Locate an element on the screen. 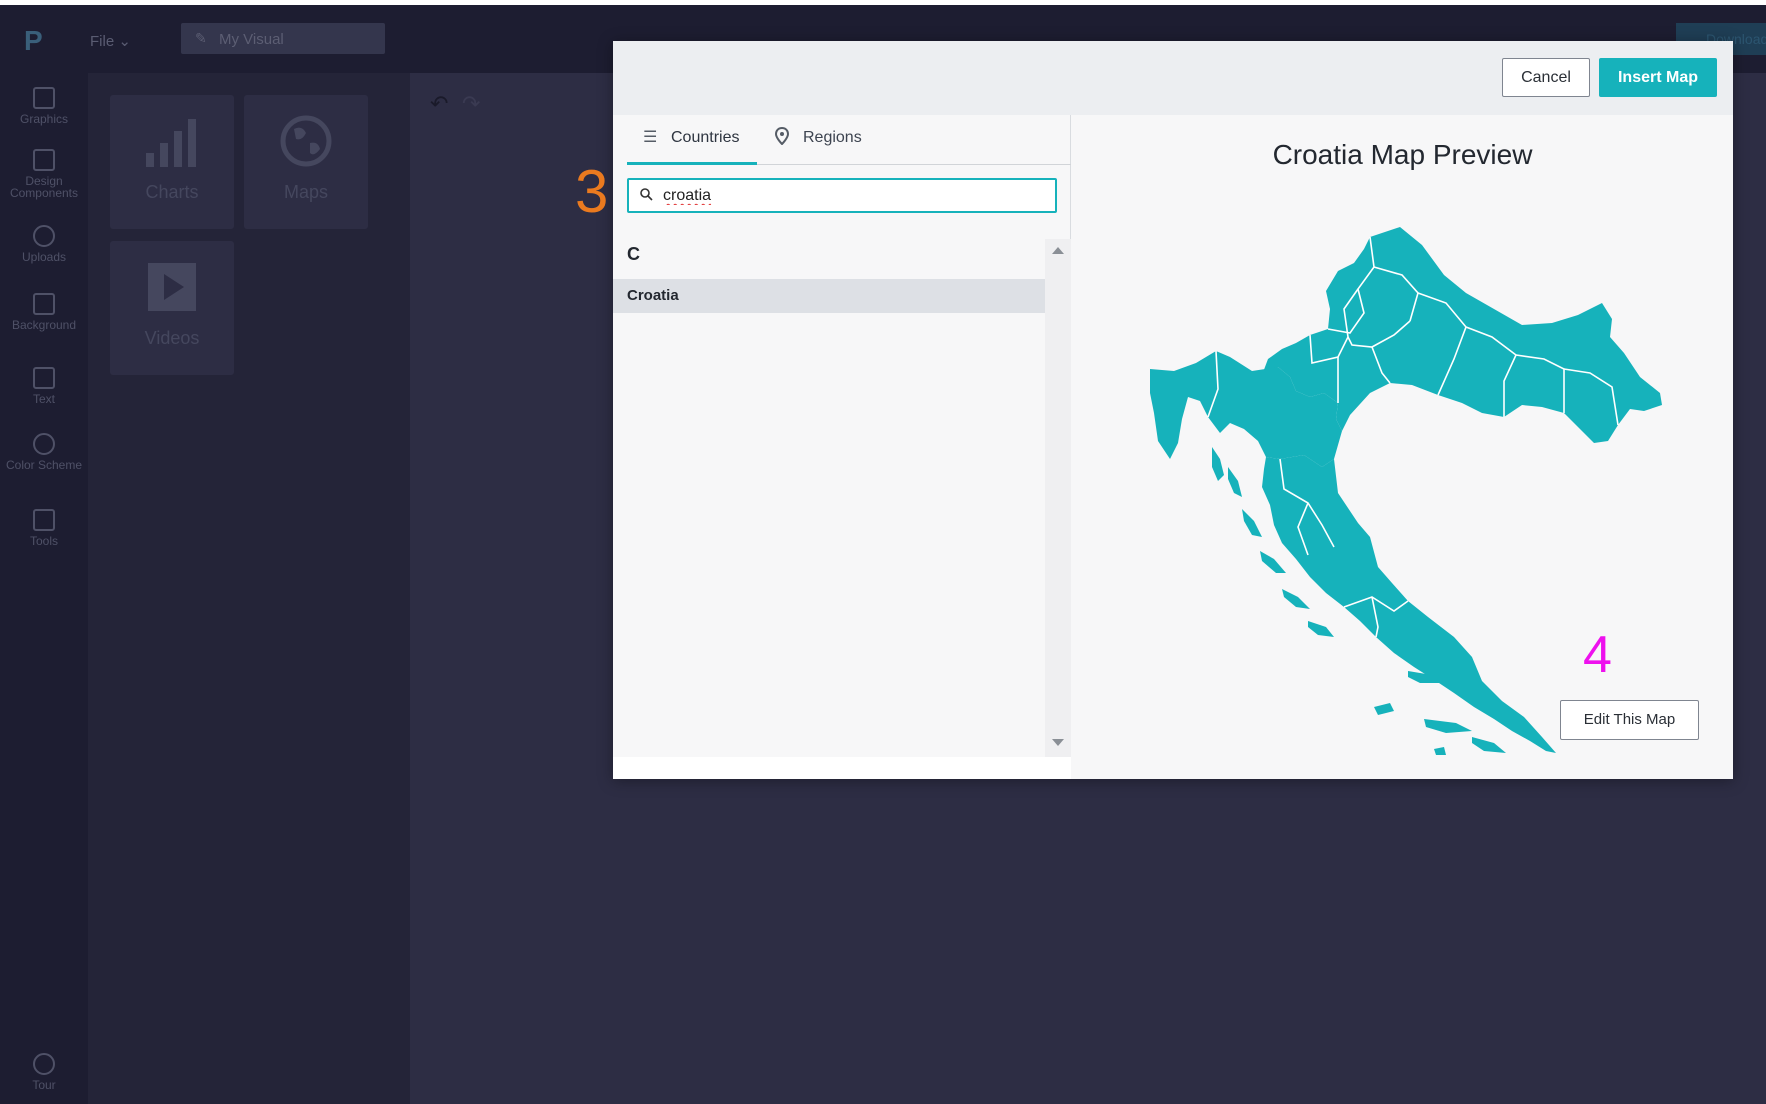 This screenshot has width=1766, height=1104. sidebar-item-label: Color Scheme is located at coordinates (44, 465).